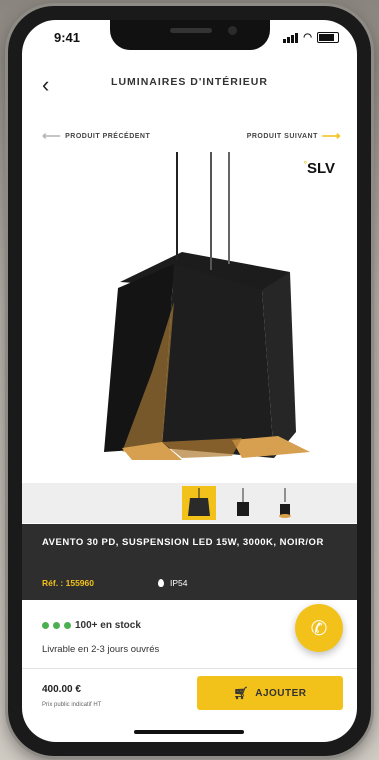  I want to click on arrow-left-icon: ⟵, so click(52, 135).